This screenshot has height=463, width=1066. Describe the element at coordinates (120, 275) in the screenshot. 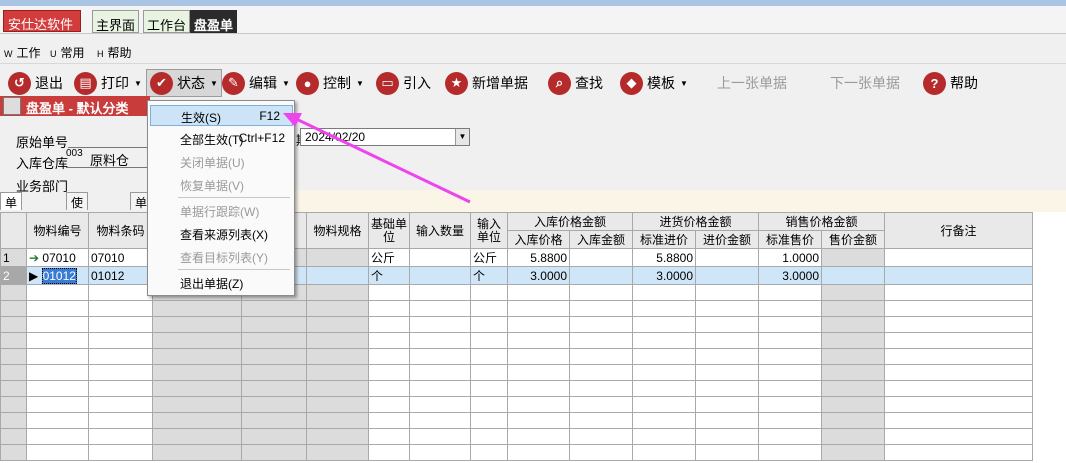

I see `cell-barcode: 01012` at that location.